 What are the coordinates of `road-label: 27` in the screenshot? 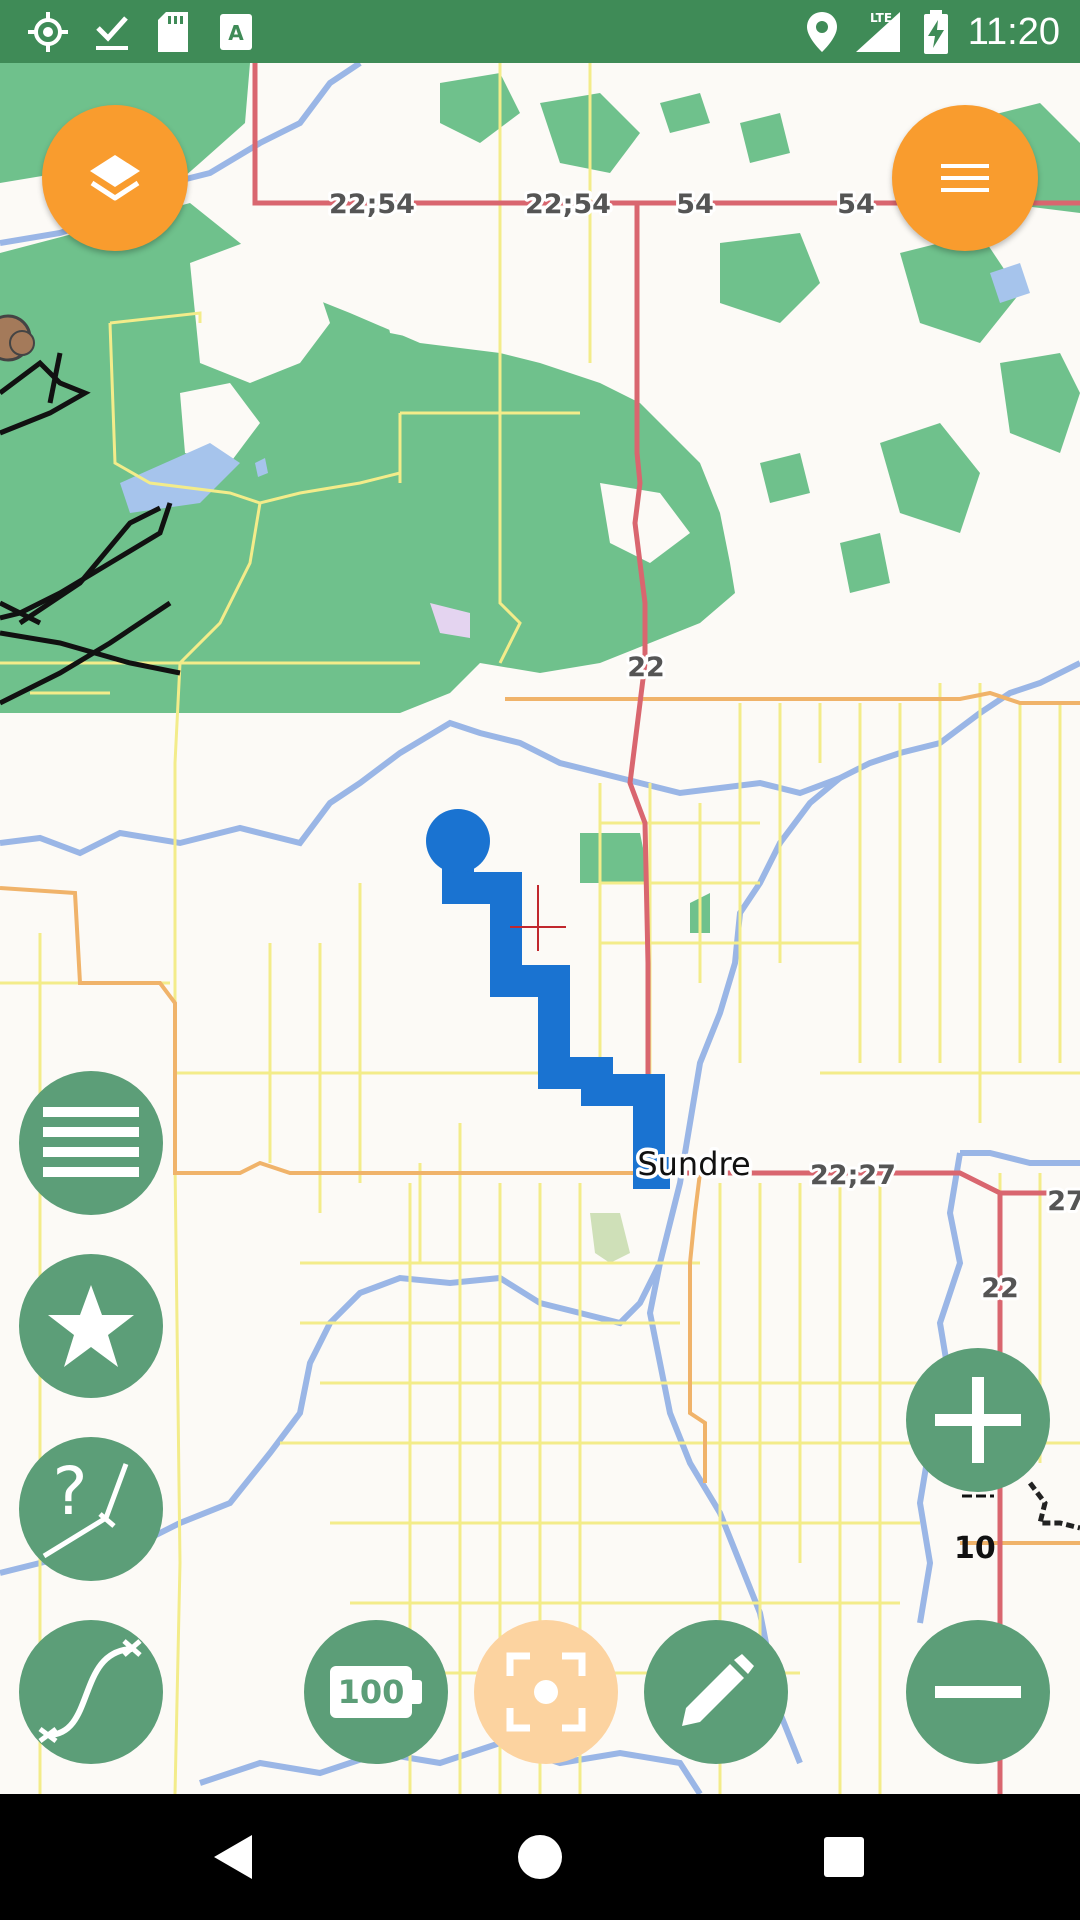 It's located at (1063, 1201).